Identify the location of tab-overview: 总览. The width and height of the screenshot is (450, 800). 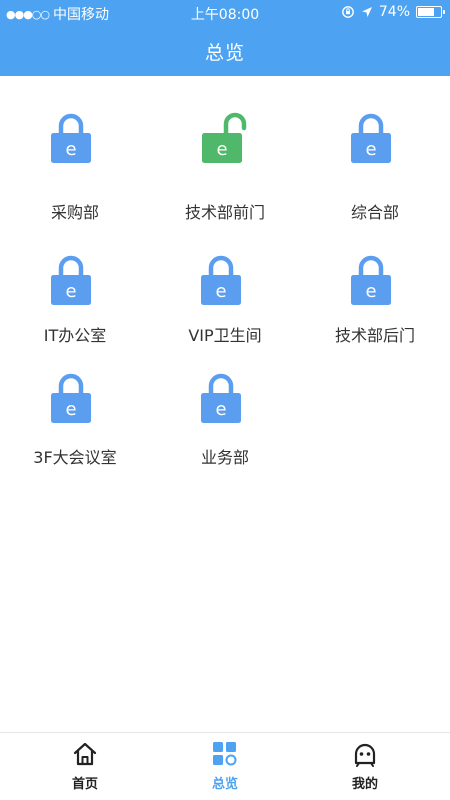
(225, 766).